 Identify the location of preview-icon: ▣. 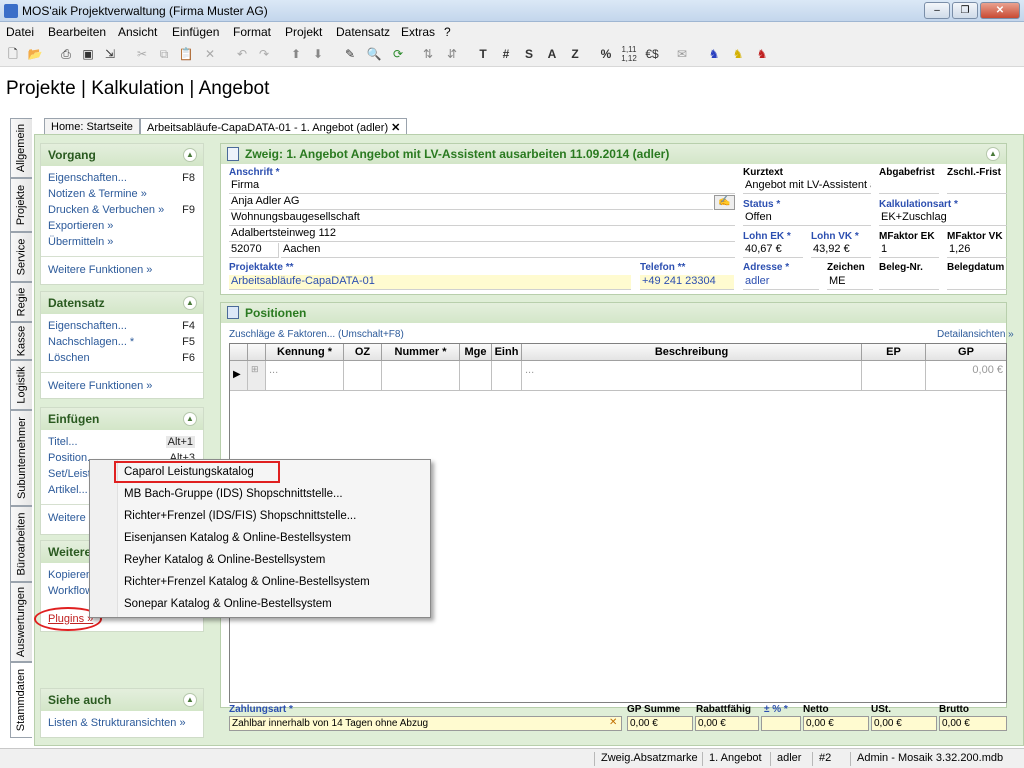
(88, 54).